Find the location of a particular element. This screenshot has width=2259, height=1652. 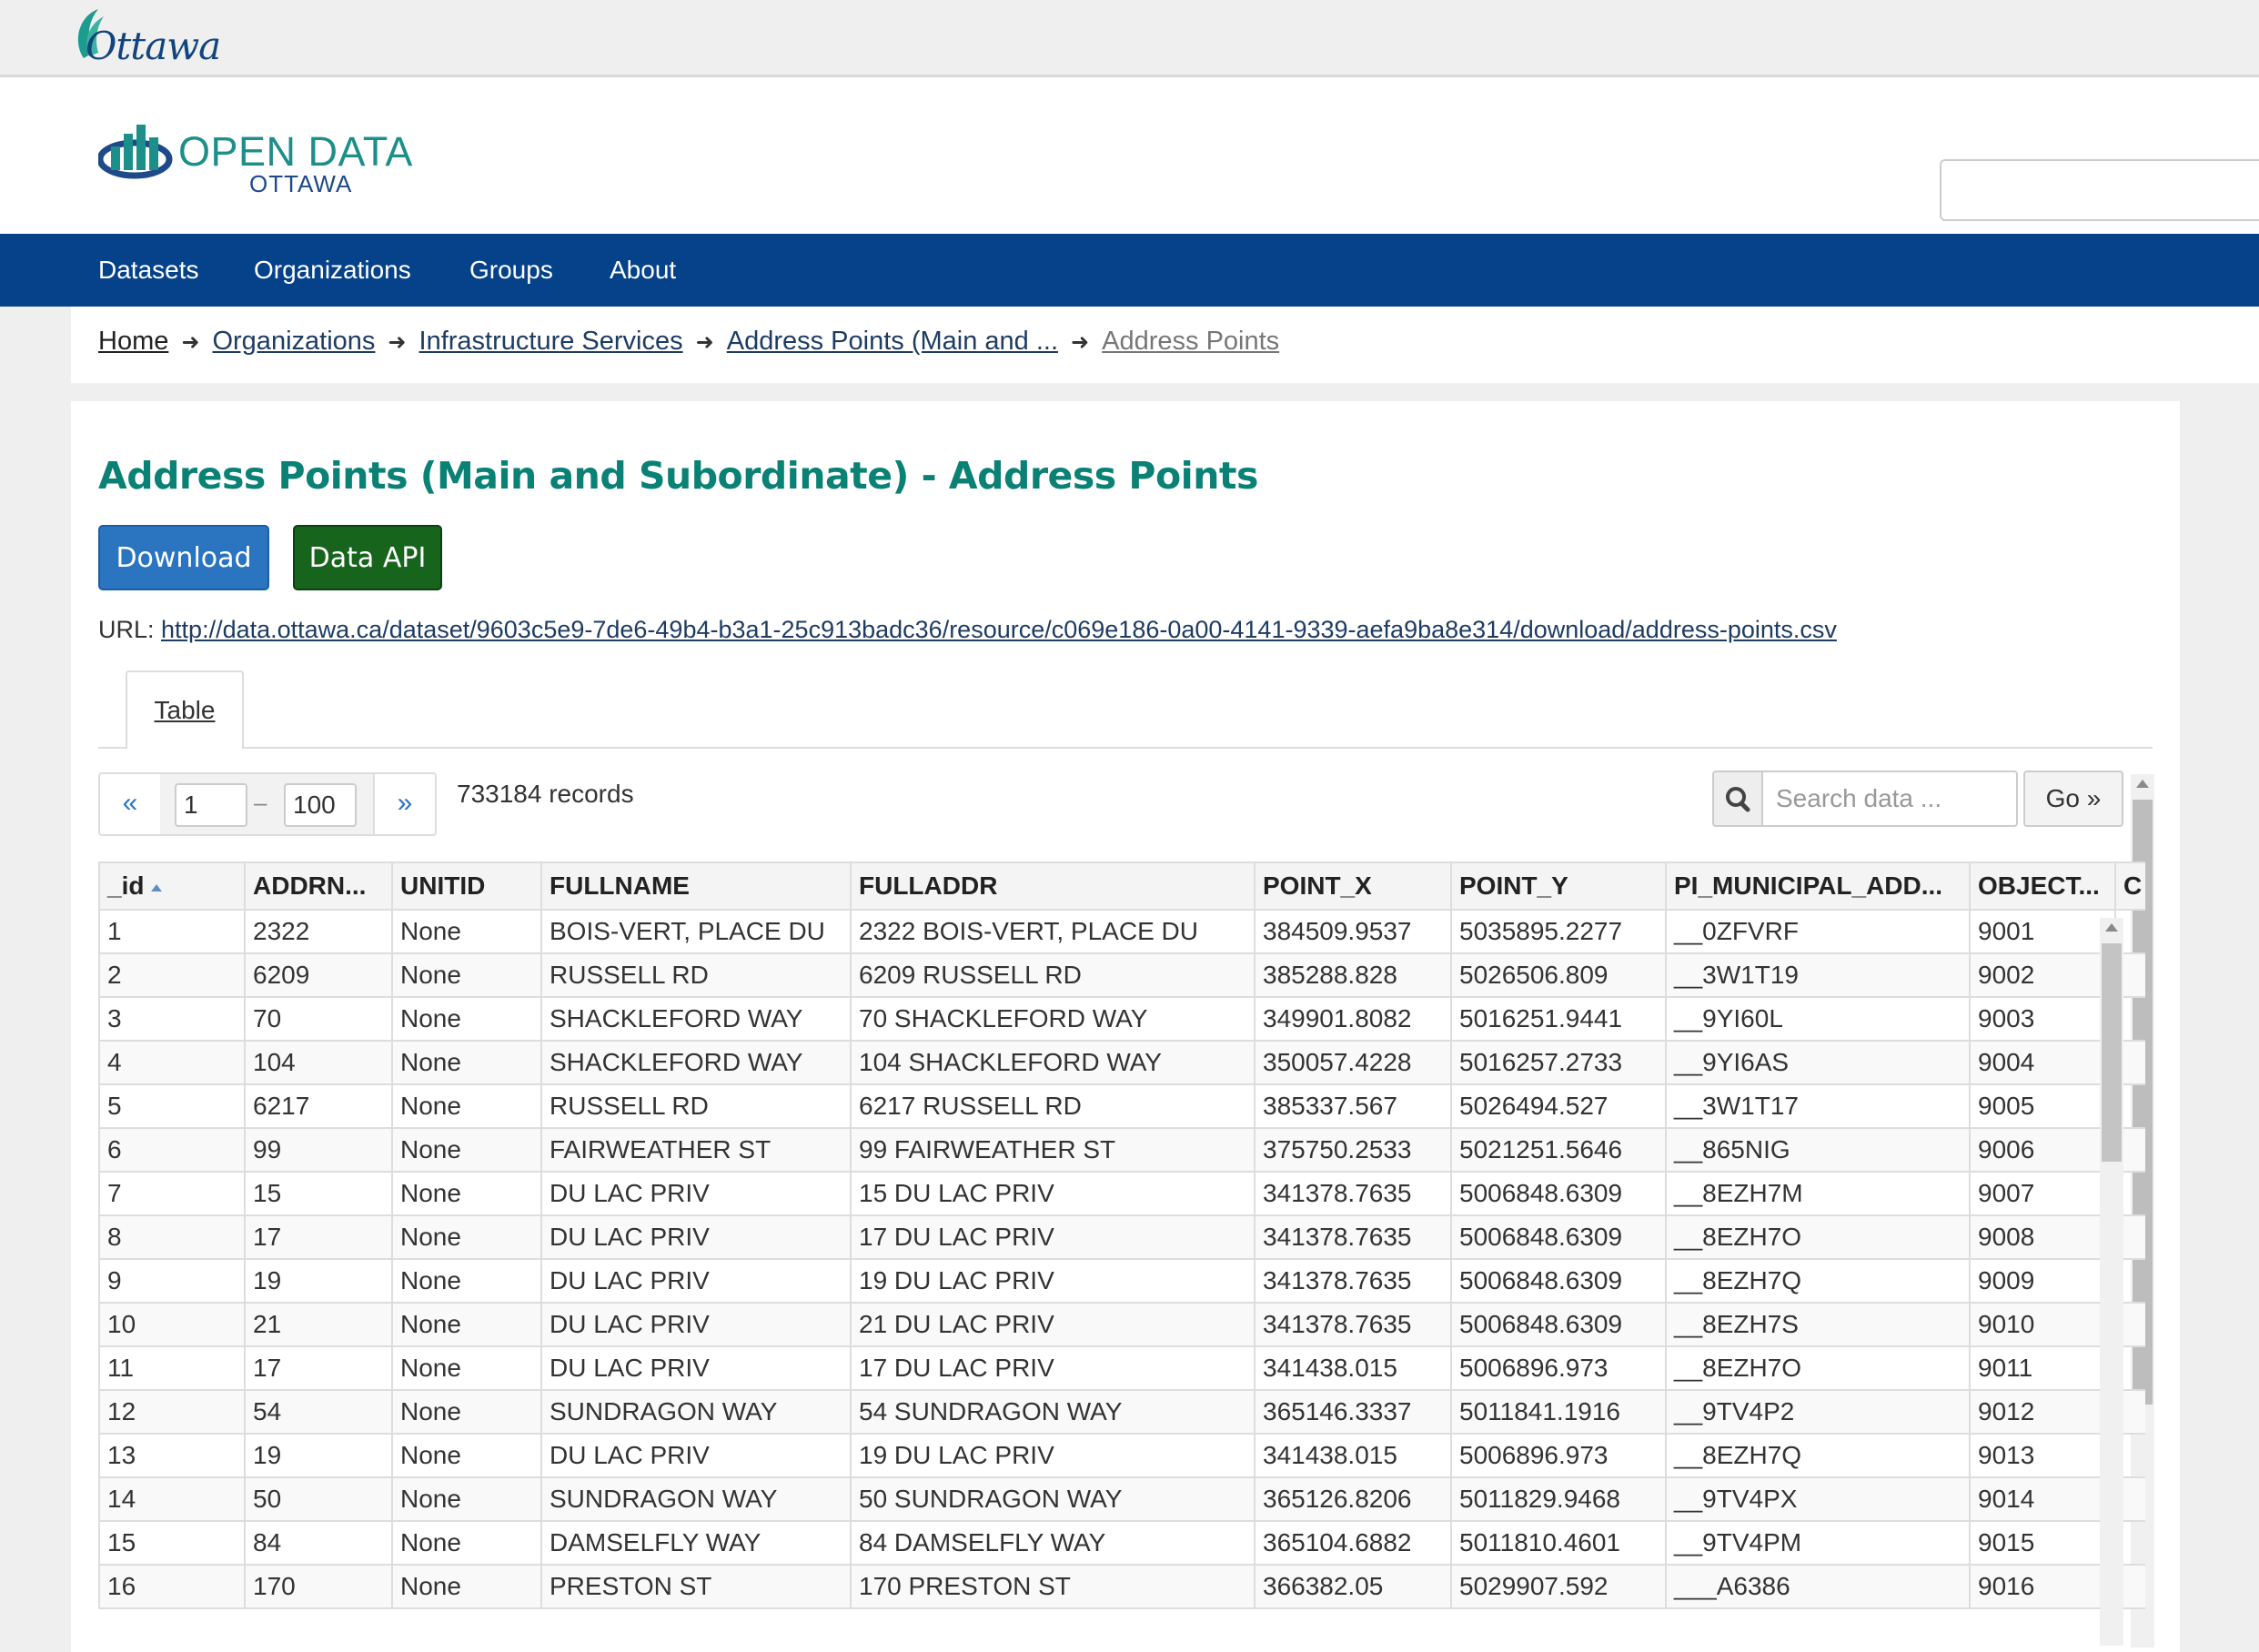

city-logo: Ottawa is located at coordinates (146, 36).